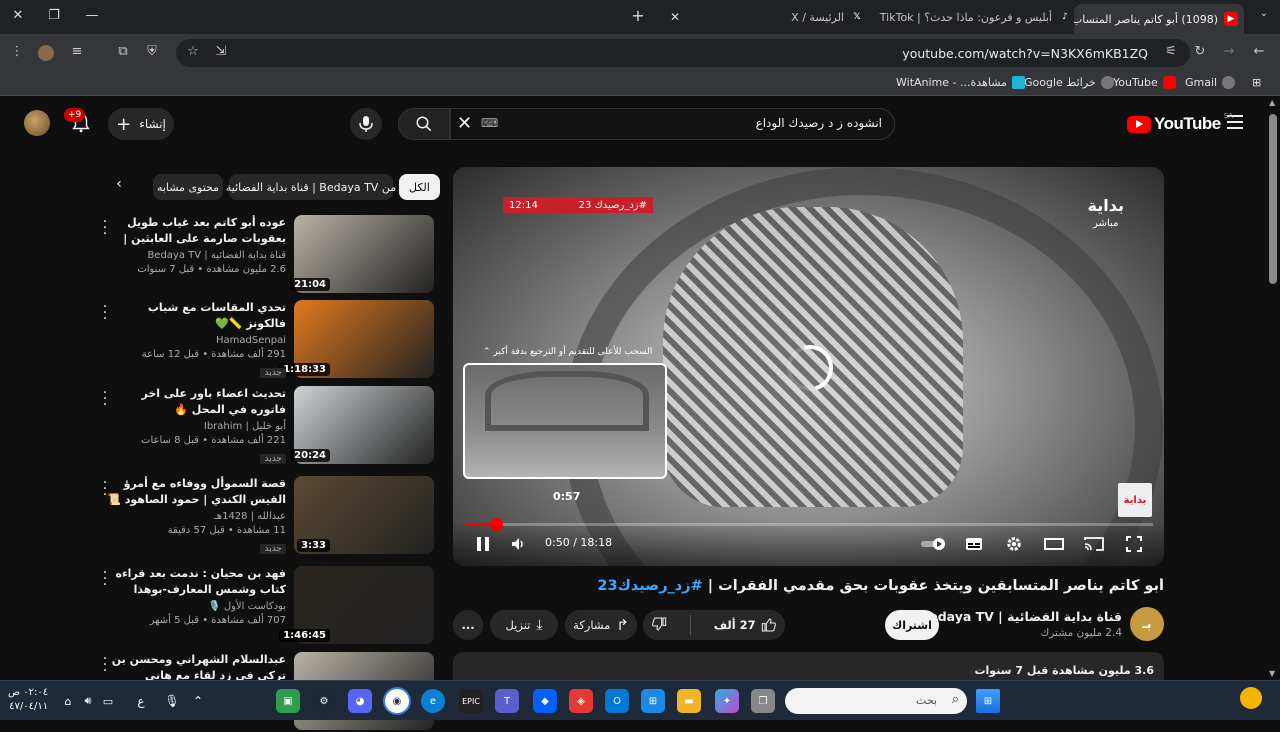 This screenshot has height=732, width=1280. What do you see at coordinates (912, 625) in the screenshot?
I see `subscribe-button: اشتراك` at bounding box center [912, 625].